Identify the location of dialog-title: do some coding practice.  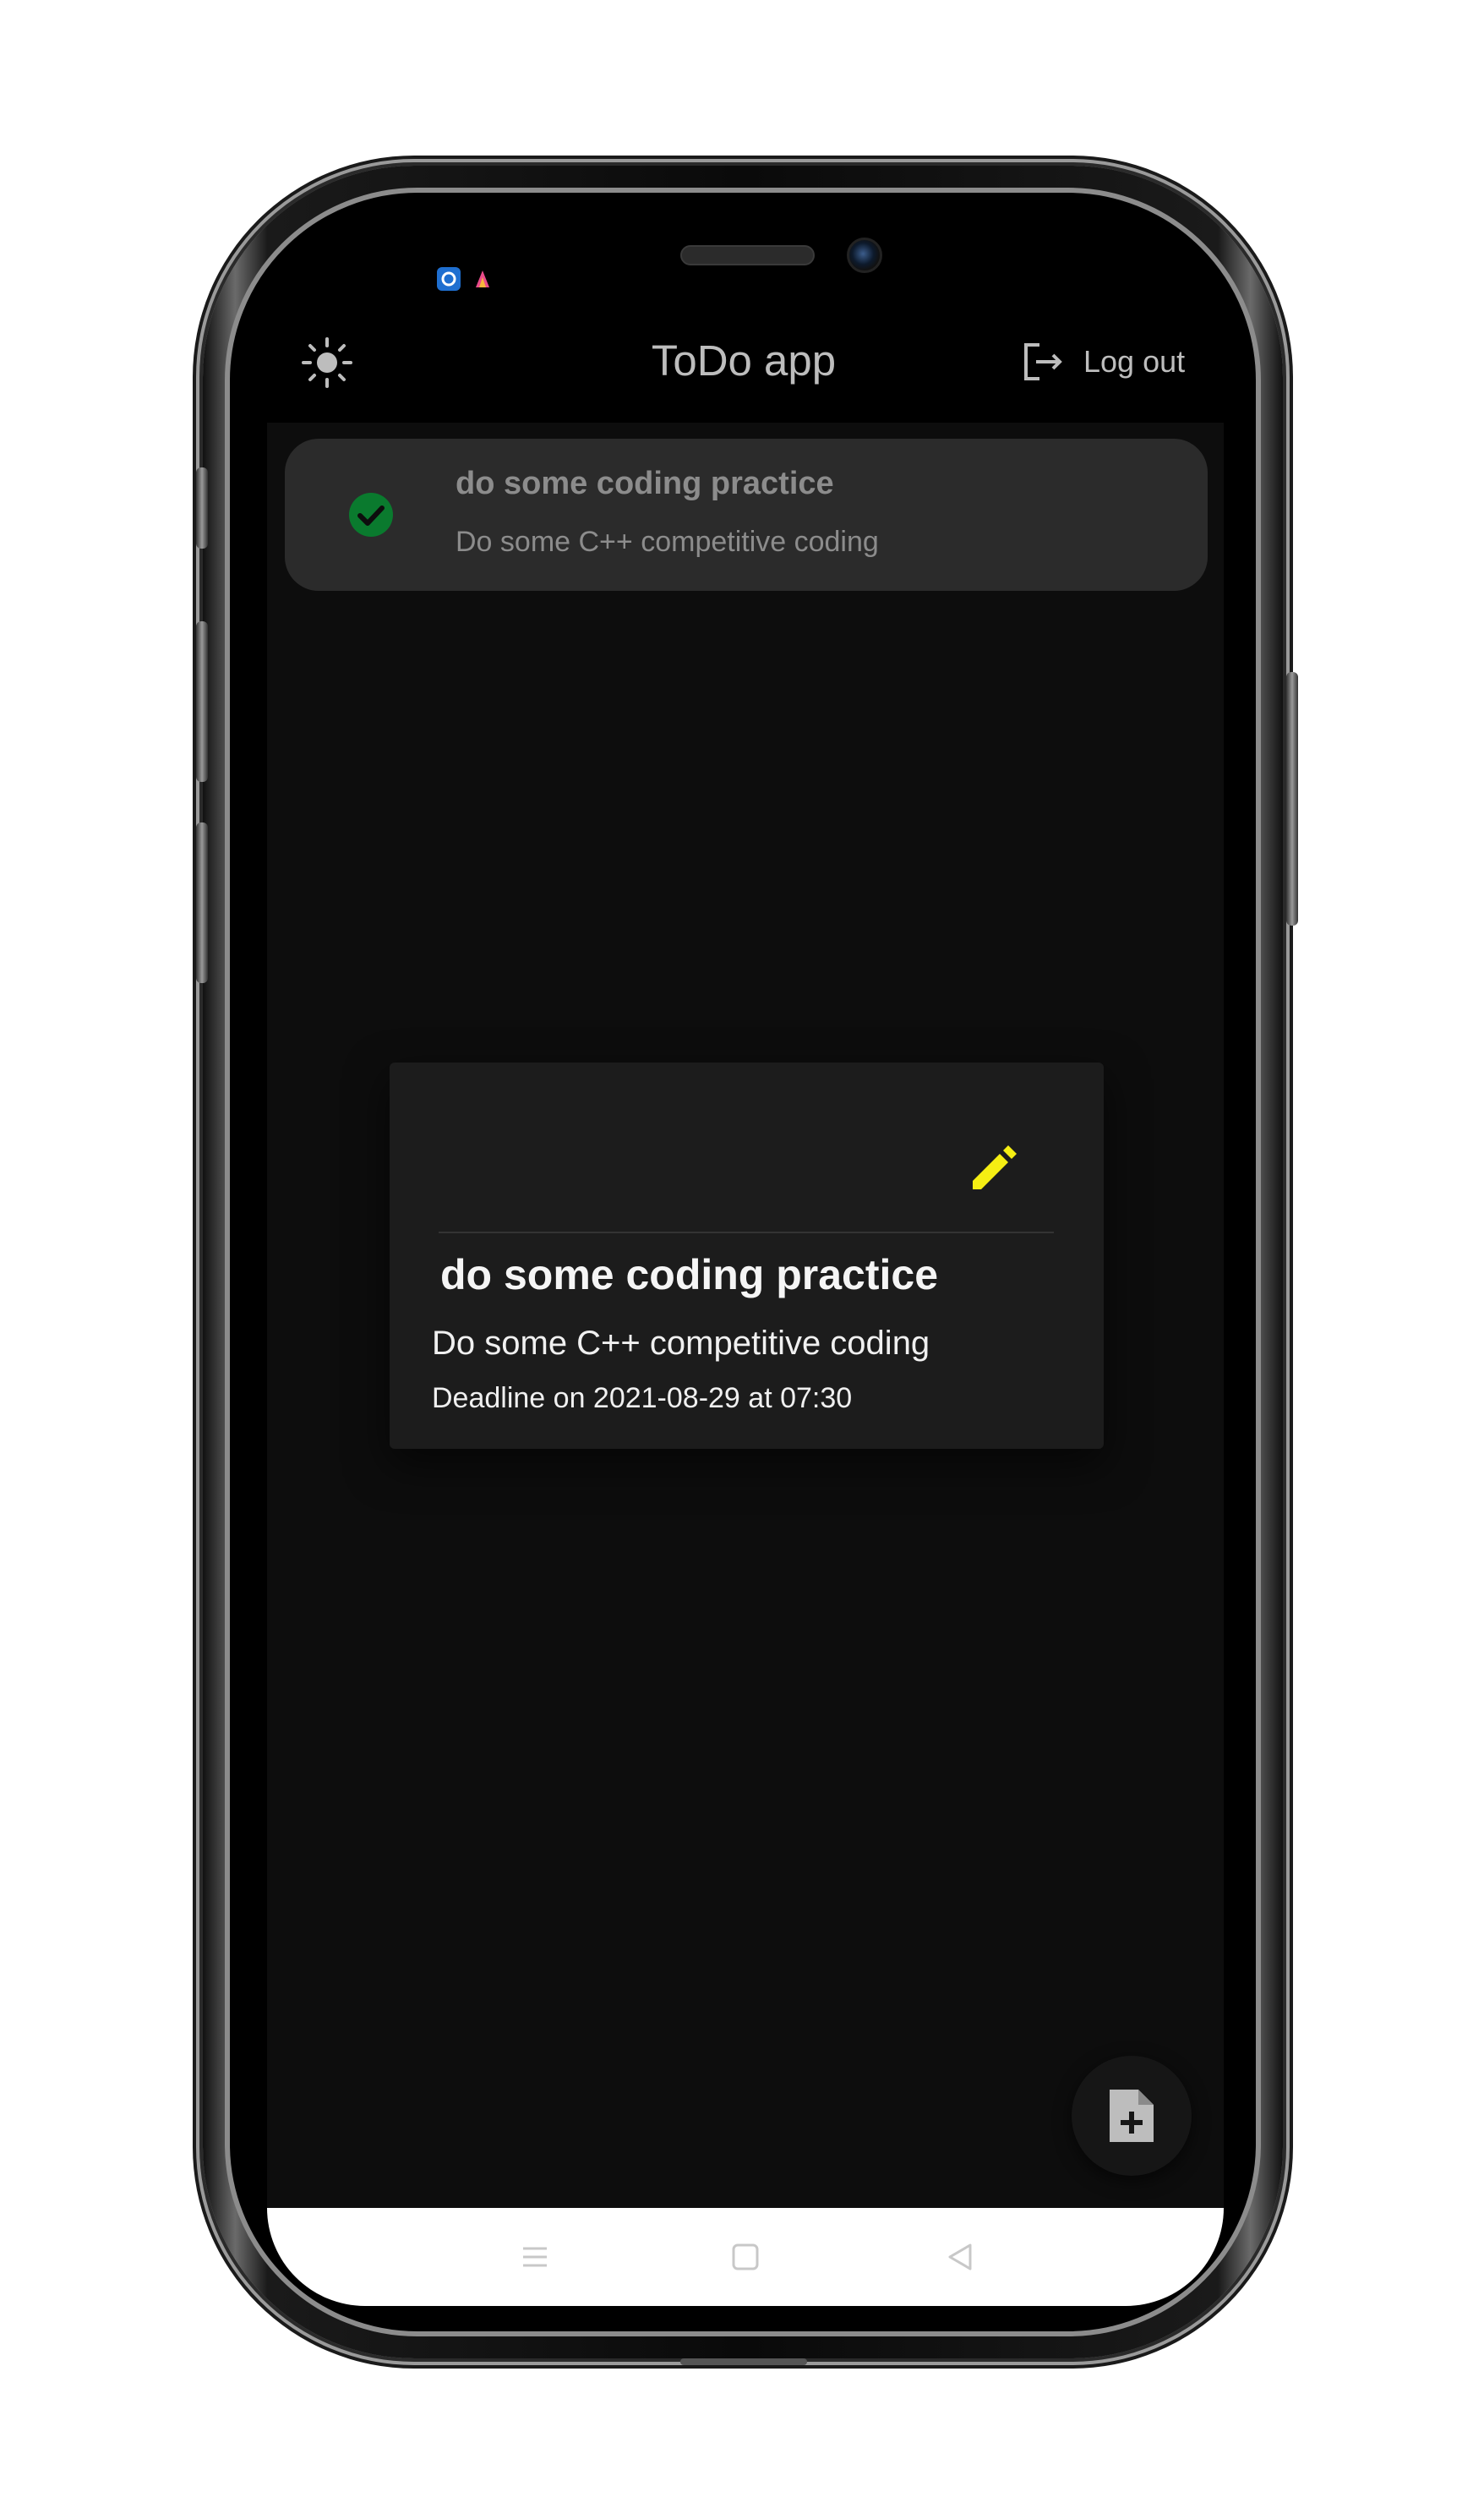
(689, 1274).